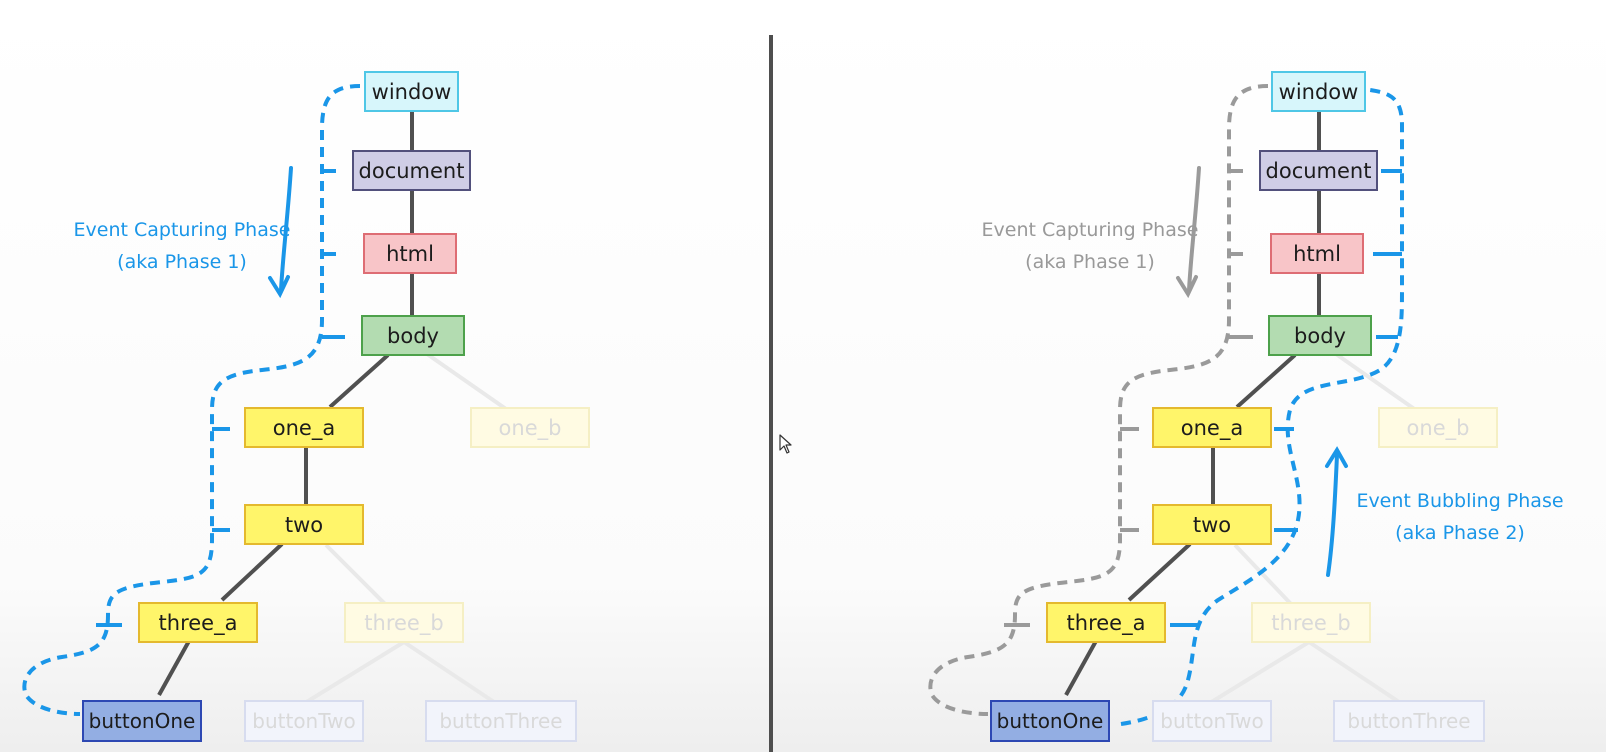  What do you see at coordinates (1460, 501) in the screenshot?
I see `right-bubbling-title: Event Bubbling Phase` at bounding box center [1460, 501].